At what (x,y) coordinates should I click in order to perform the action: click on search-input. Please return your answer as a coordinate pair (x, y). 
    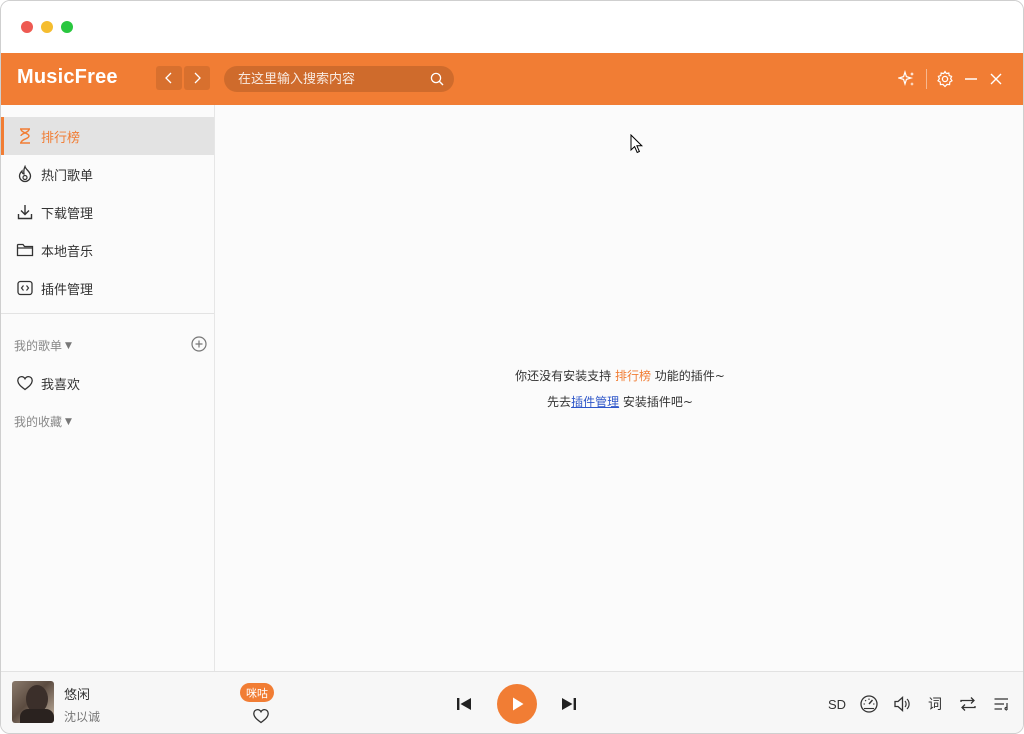
    Looking at the image, I should click on (334, 79).